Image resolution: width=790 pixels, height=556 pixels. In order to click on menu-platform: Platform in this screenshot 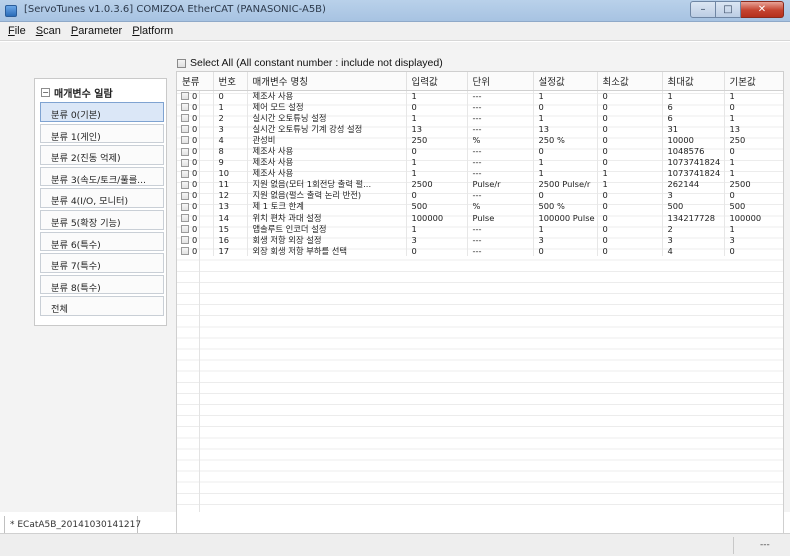, I will do `click(152, 31)`.